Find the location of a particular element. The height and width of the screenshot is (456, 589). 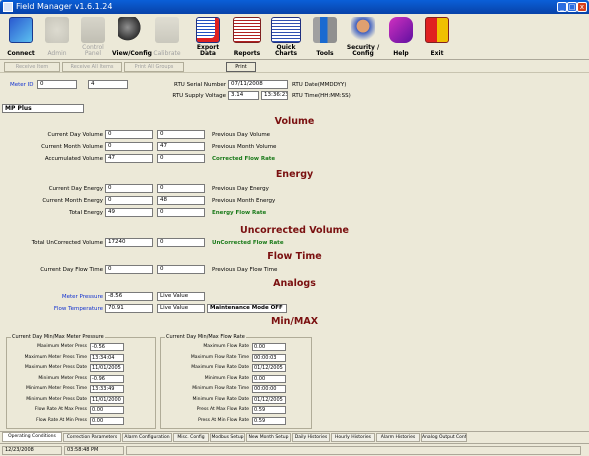

uncorrected-volume-field: 17240 is located at coordinates (129, 242).